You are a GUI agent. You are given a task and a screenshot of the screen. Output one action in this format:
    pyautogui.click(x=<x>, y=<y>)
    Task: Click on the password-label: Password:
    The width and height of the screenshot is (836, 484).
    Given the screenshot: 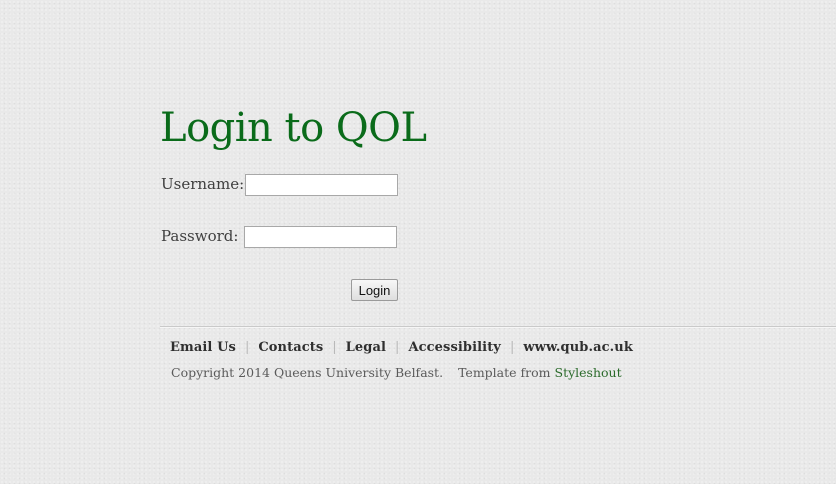 What is the action you would take?
    pyautogui.click(x=200, y=236)
    